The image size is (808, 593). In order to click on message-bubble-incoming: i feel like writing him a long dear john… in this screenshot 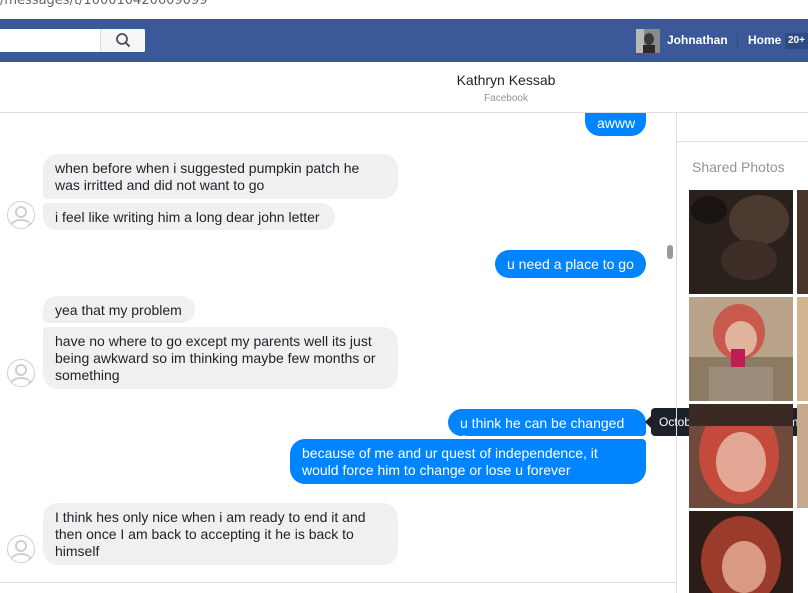, I will do `click(189, 216)`.